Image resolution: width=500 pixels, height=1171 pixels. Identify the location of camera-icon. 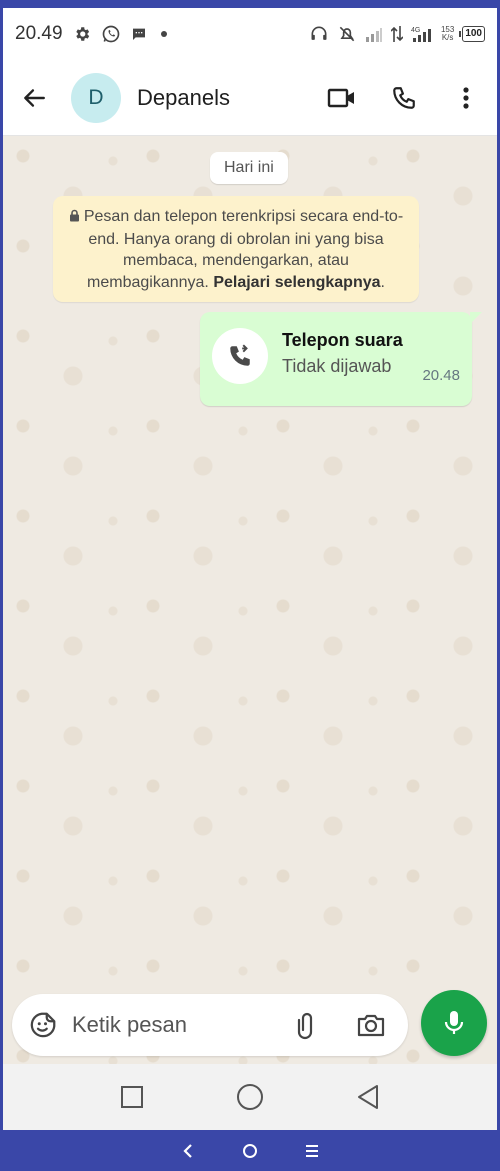
(371, 1025).